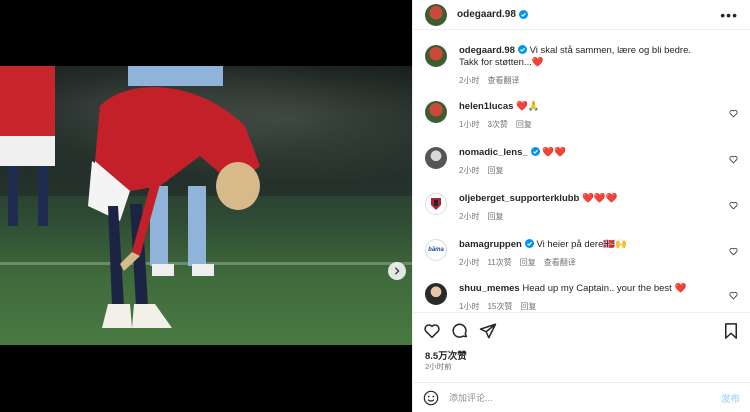 Image resolution: width=750 pixels, height=412 pixels. Describe the element at coordinates (581, 15) in the screenshot. I see `post-header: odegaard.98 •••` at that location.